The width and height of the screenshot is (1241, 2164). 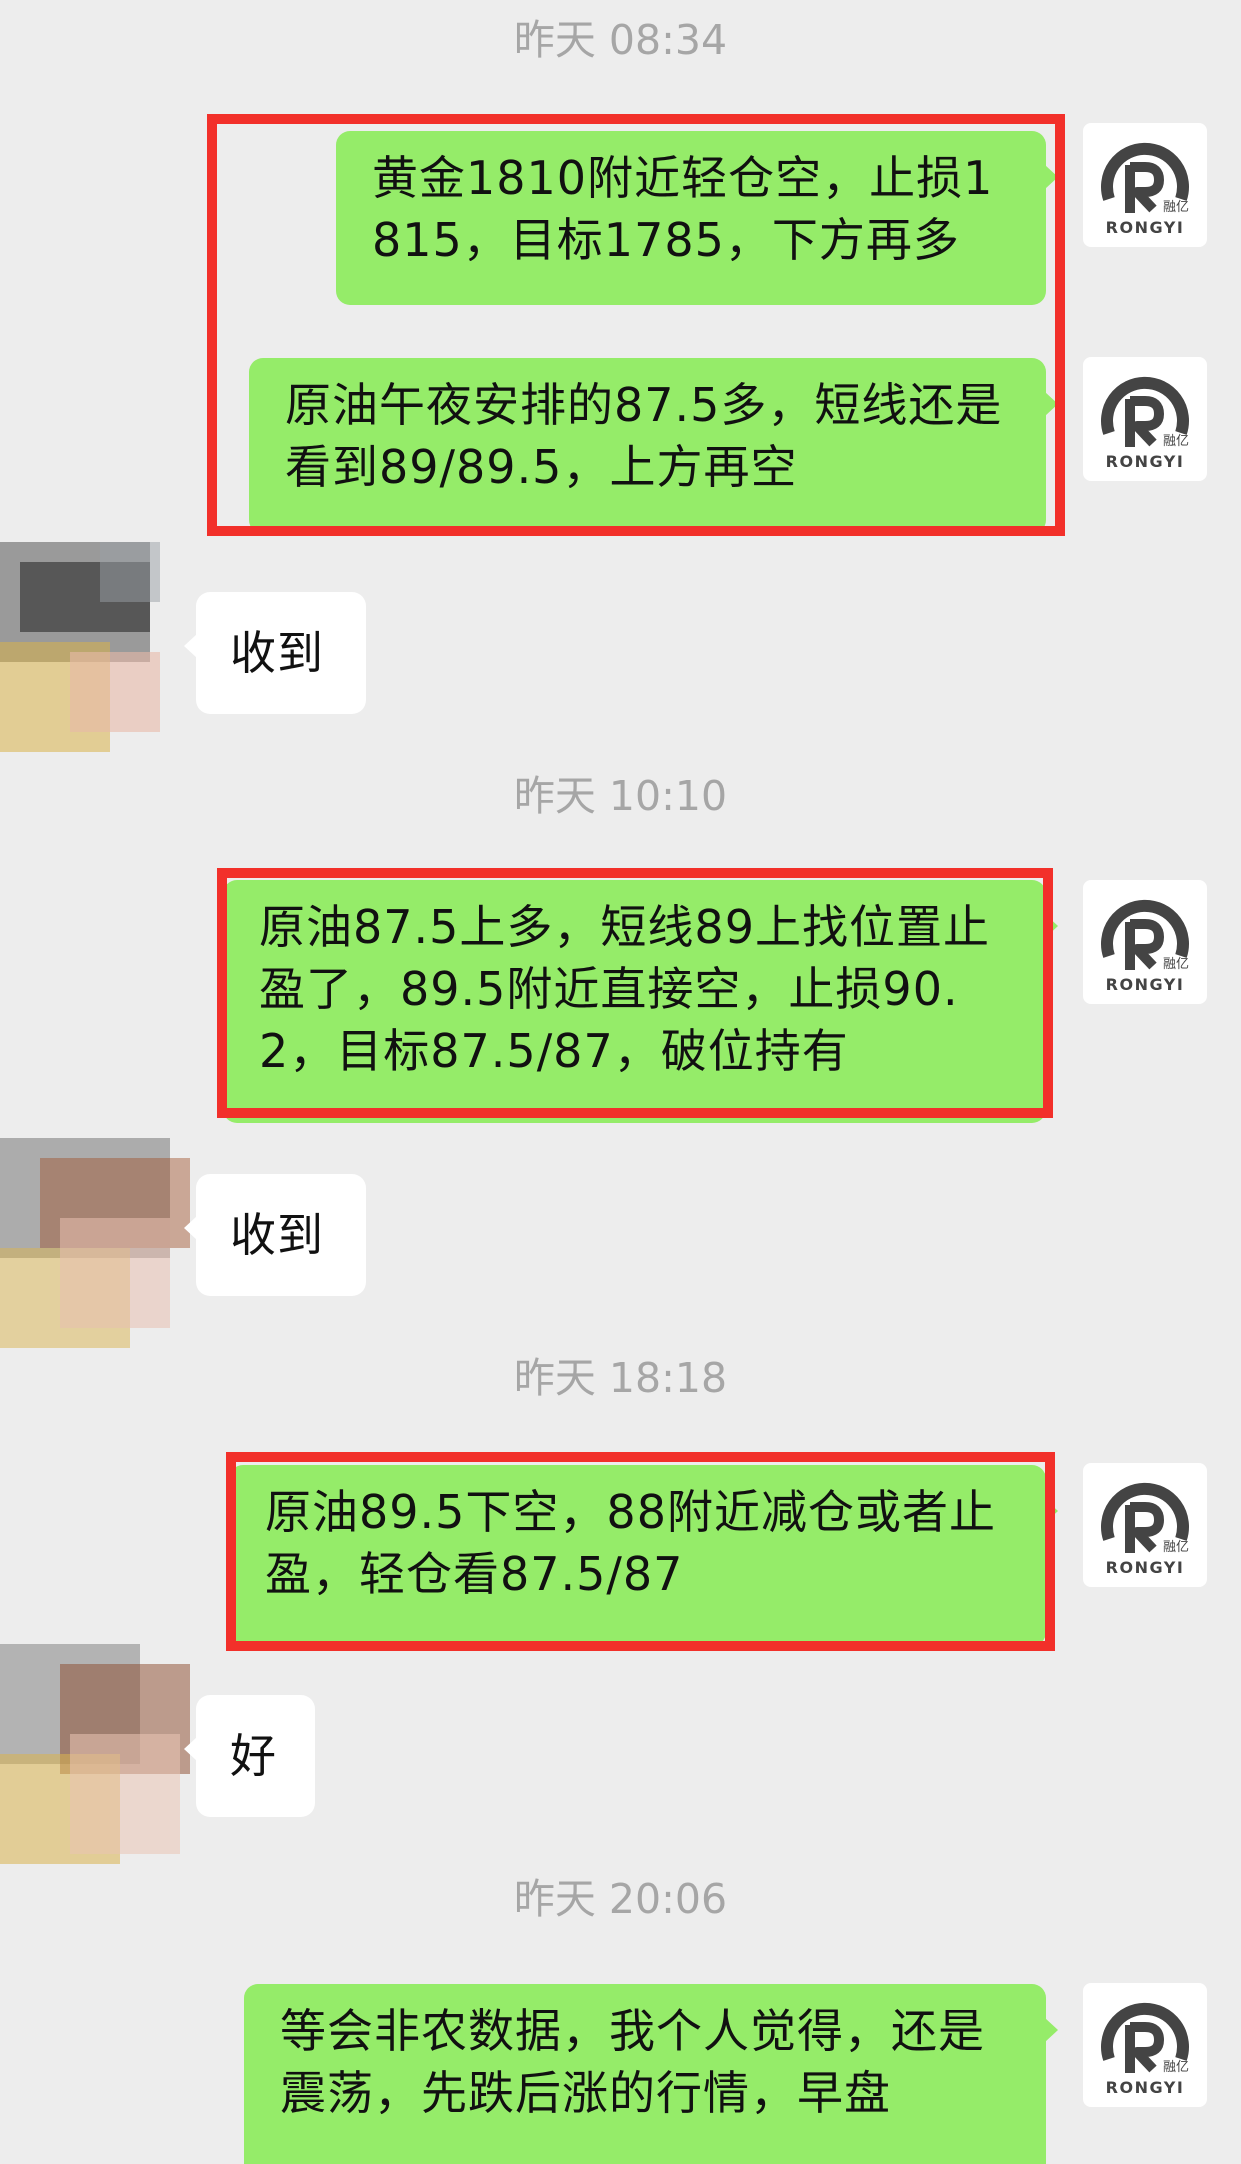 I want to click on outgoing-message-bubble: 原油午夜安排的87.5多，短线还是看到89/89.5，上方再空, so click(x=653, y=446).